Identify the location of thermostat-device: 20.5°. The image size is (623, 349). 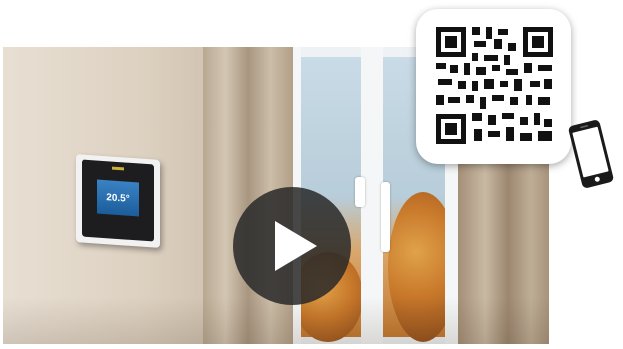
(118, 201).